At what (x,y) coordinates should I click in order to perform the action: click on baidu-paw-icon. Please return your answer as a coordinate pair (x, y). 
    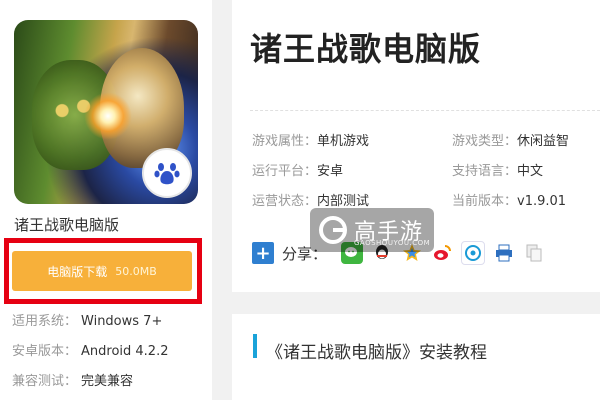
    Looking at the image, I should click on (167, 173).